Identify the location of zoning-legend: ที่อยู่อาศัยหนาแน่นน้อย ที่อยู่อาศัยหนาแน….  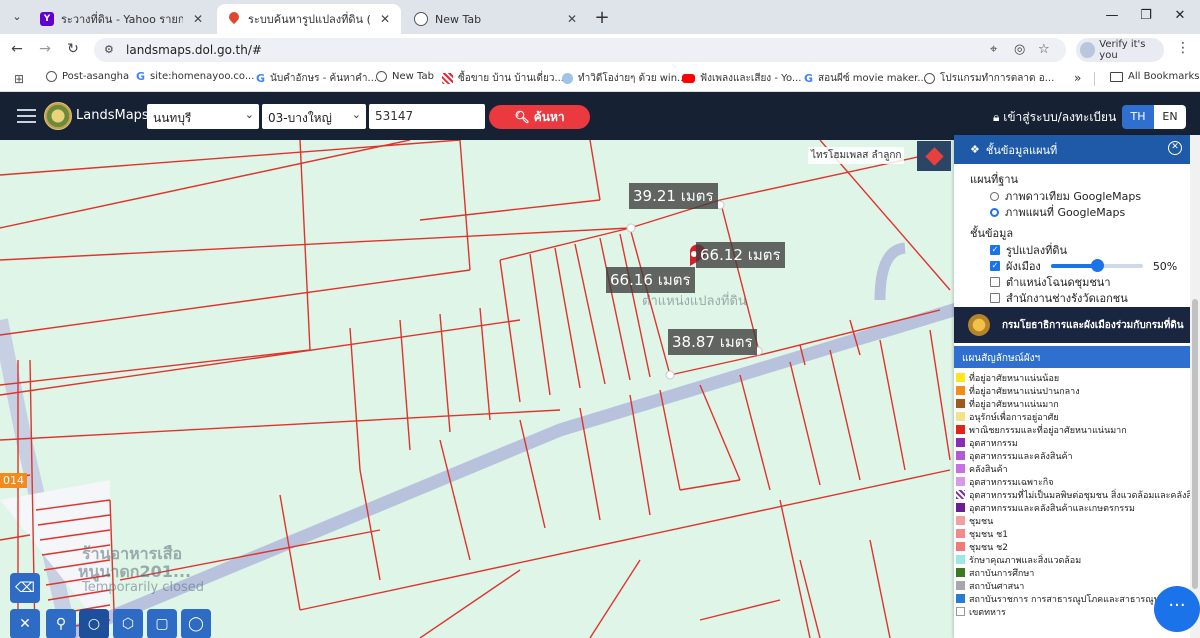
(1073, 494).